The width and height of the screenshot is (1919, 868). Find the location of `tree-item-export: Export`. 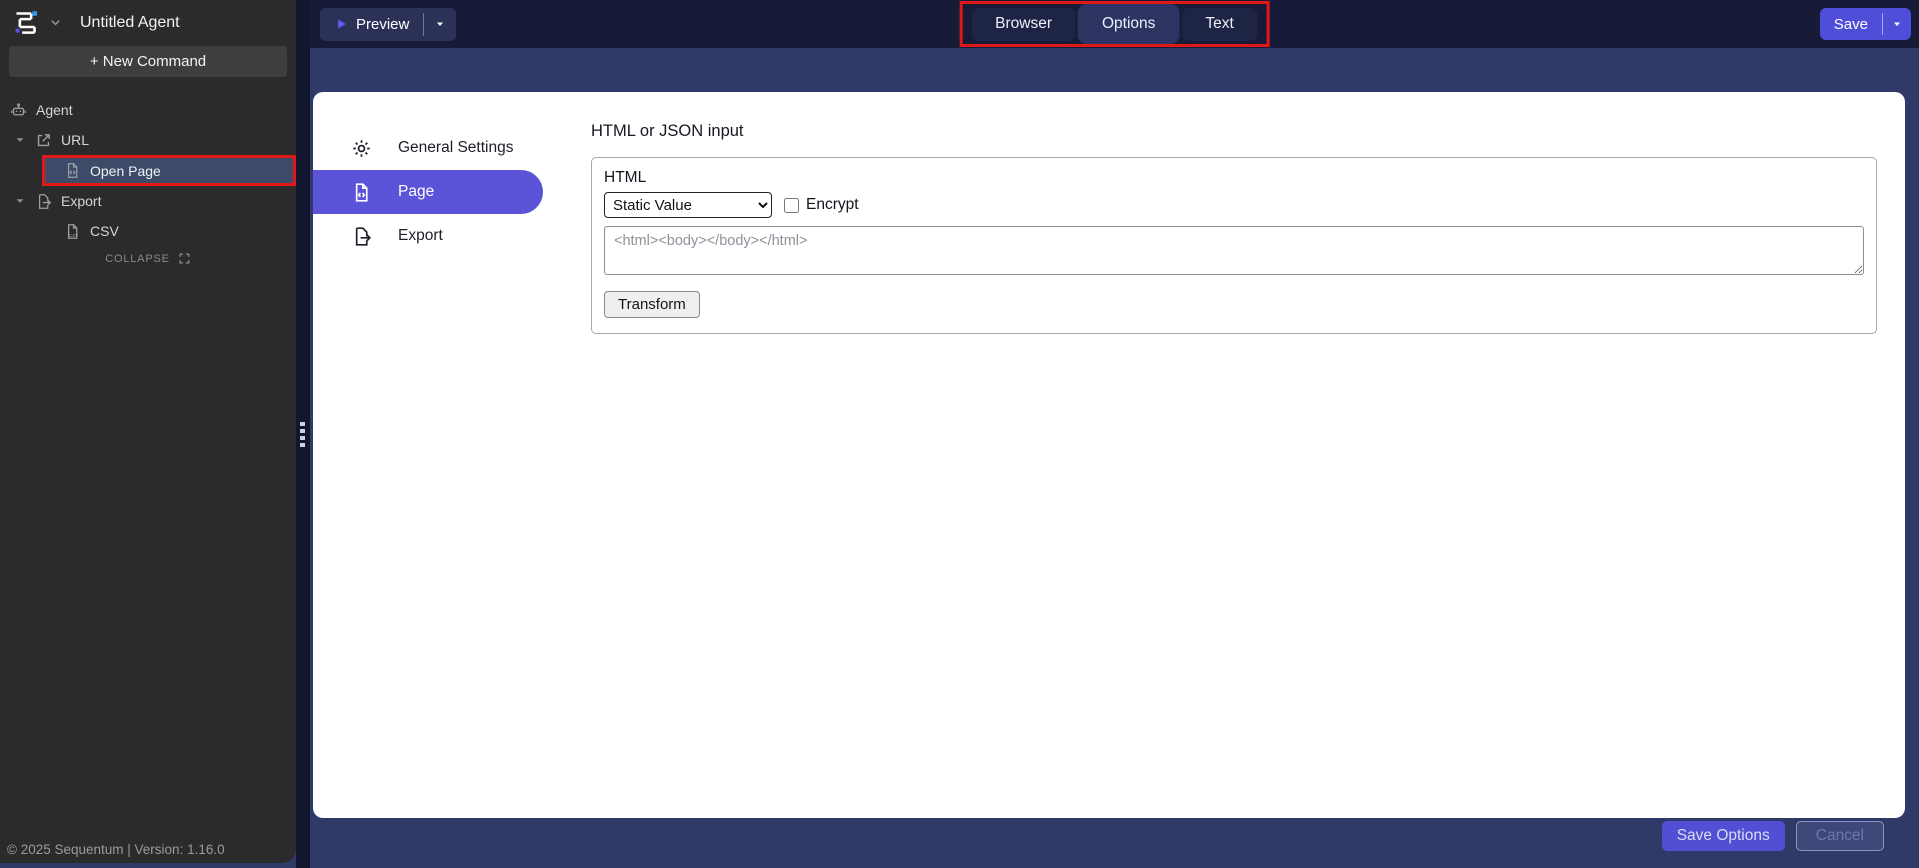

tree-item-export: Export is located at coordinates (148, 201).